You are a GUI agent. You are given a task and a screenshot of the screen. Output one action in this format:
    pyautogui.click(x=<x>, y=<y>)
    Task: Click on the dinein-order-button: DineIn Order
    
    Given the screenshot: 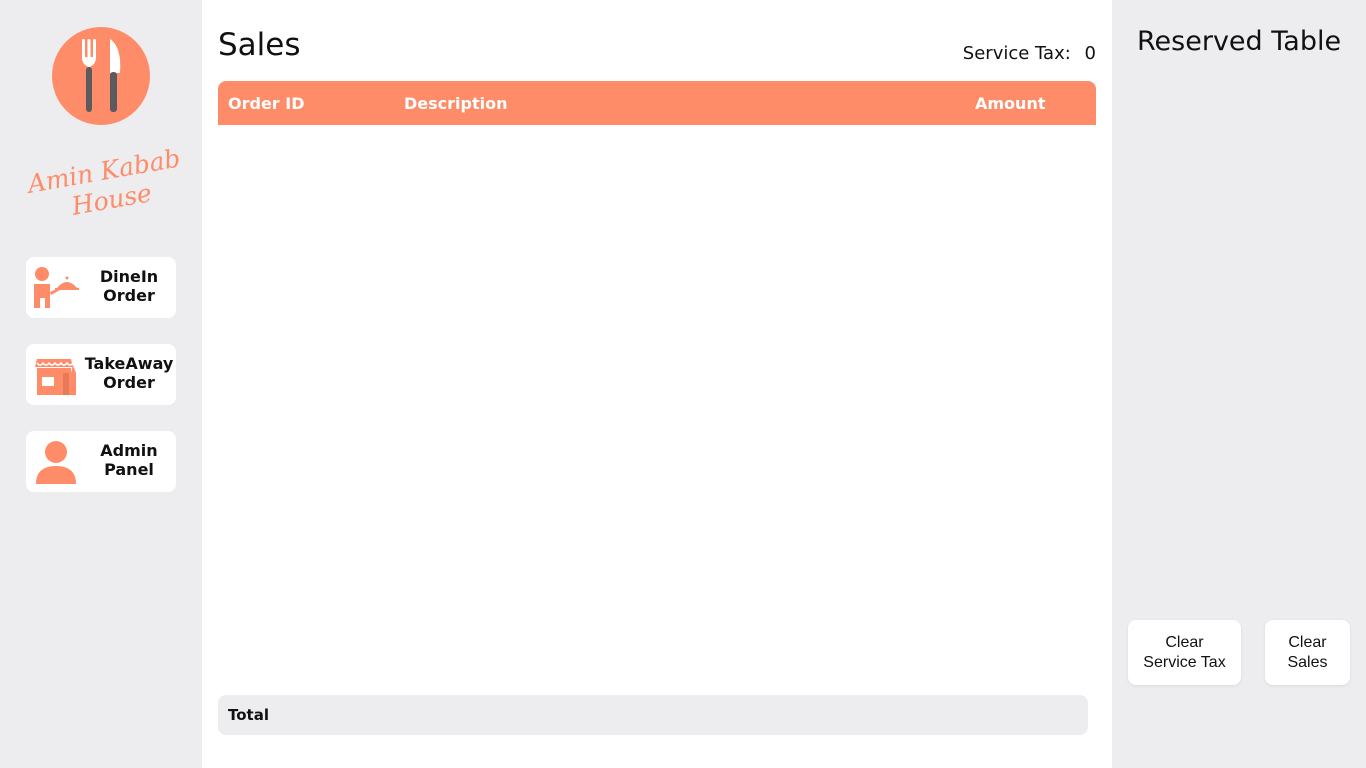 What is the action you would take?
    pyautogui.click(x=101, y=287)
    